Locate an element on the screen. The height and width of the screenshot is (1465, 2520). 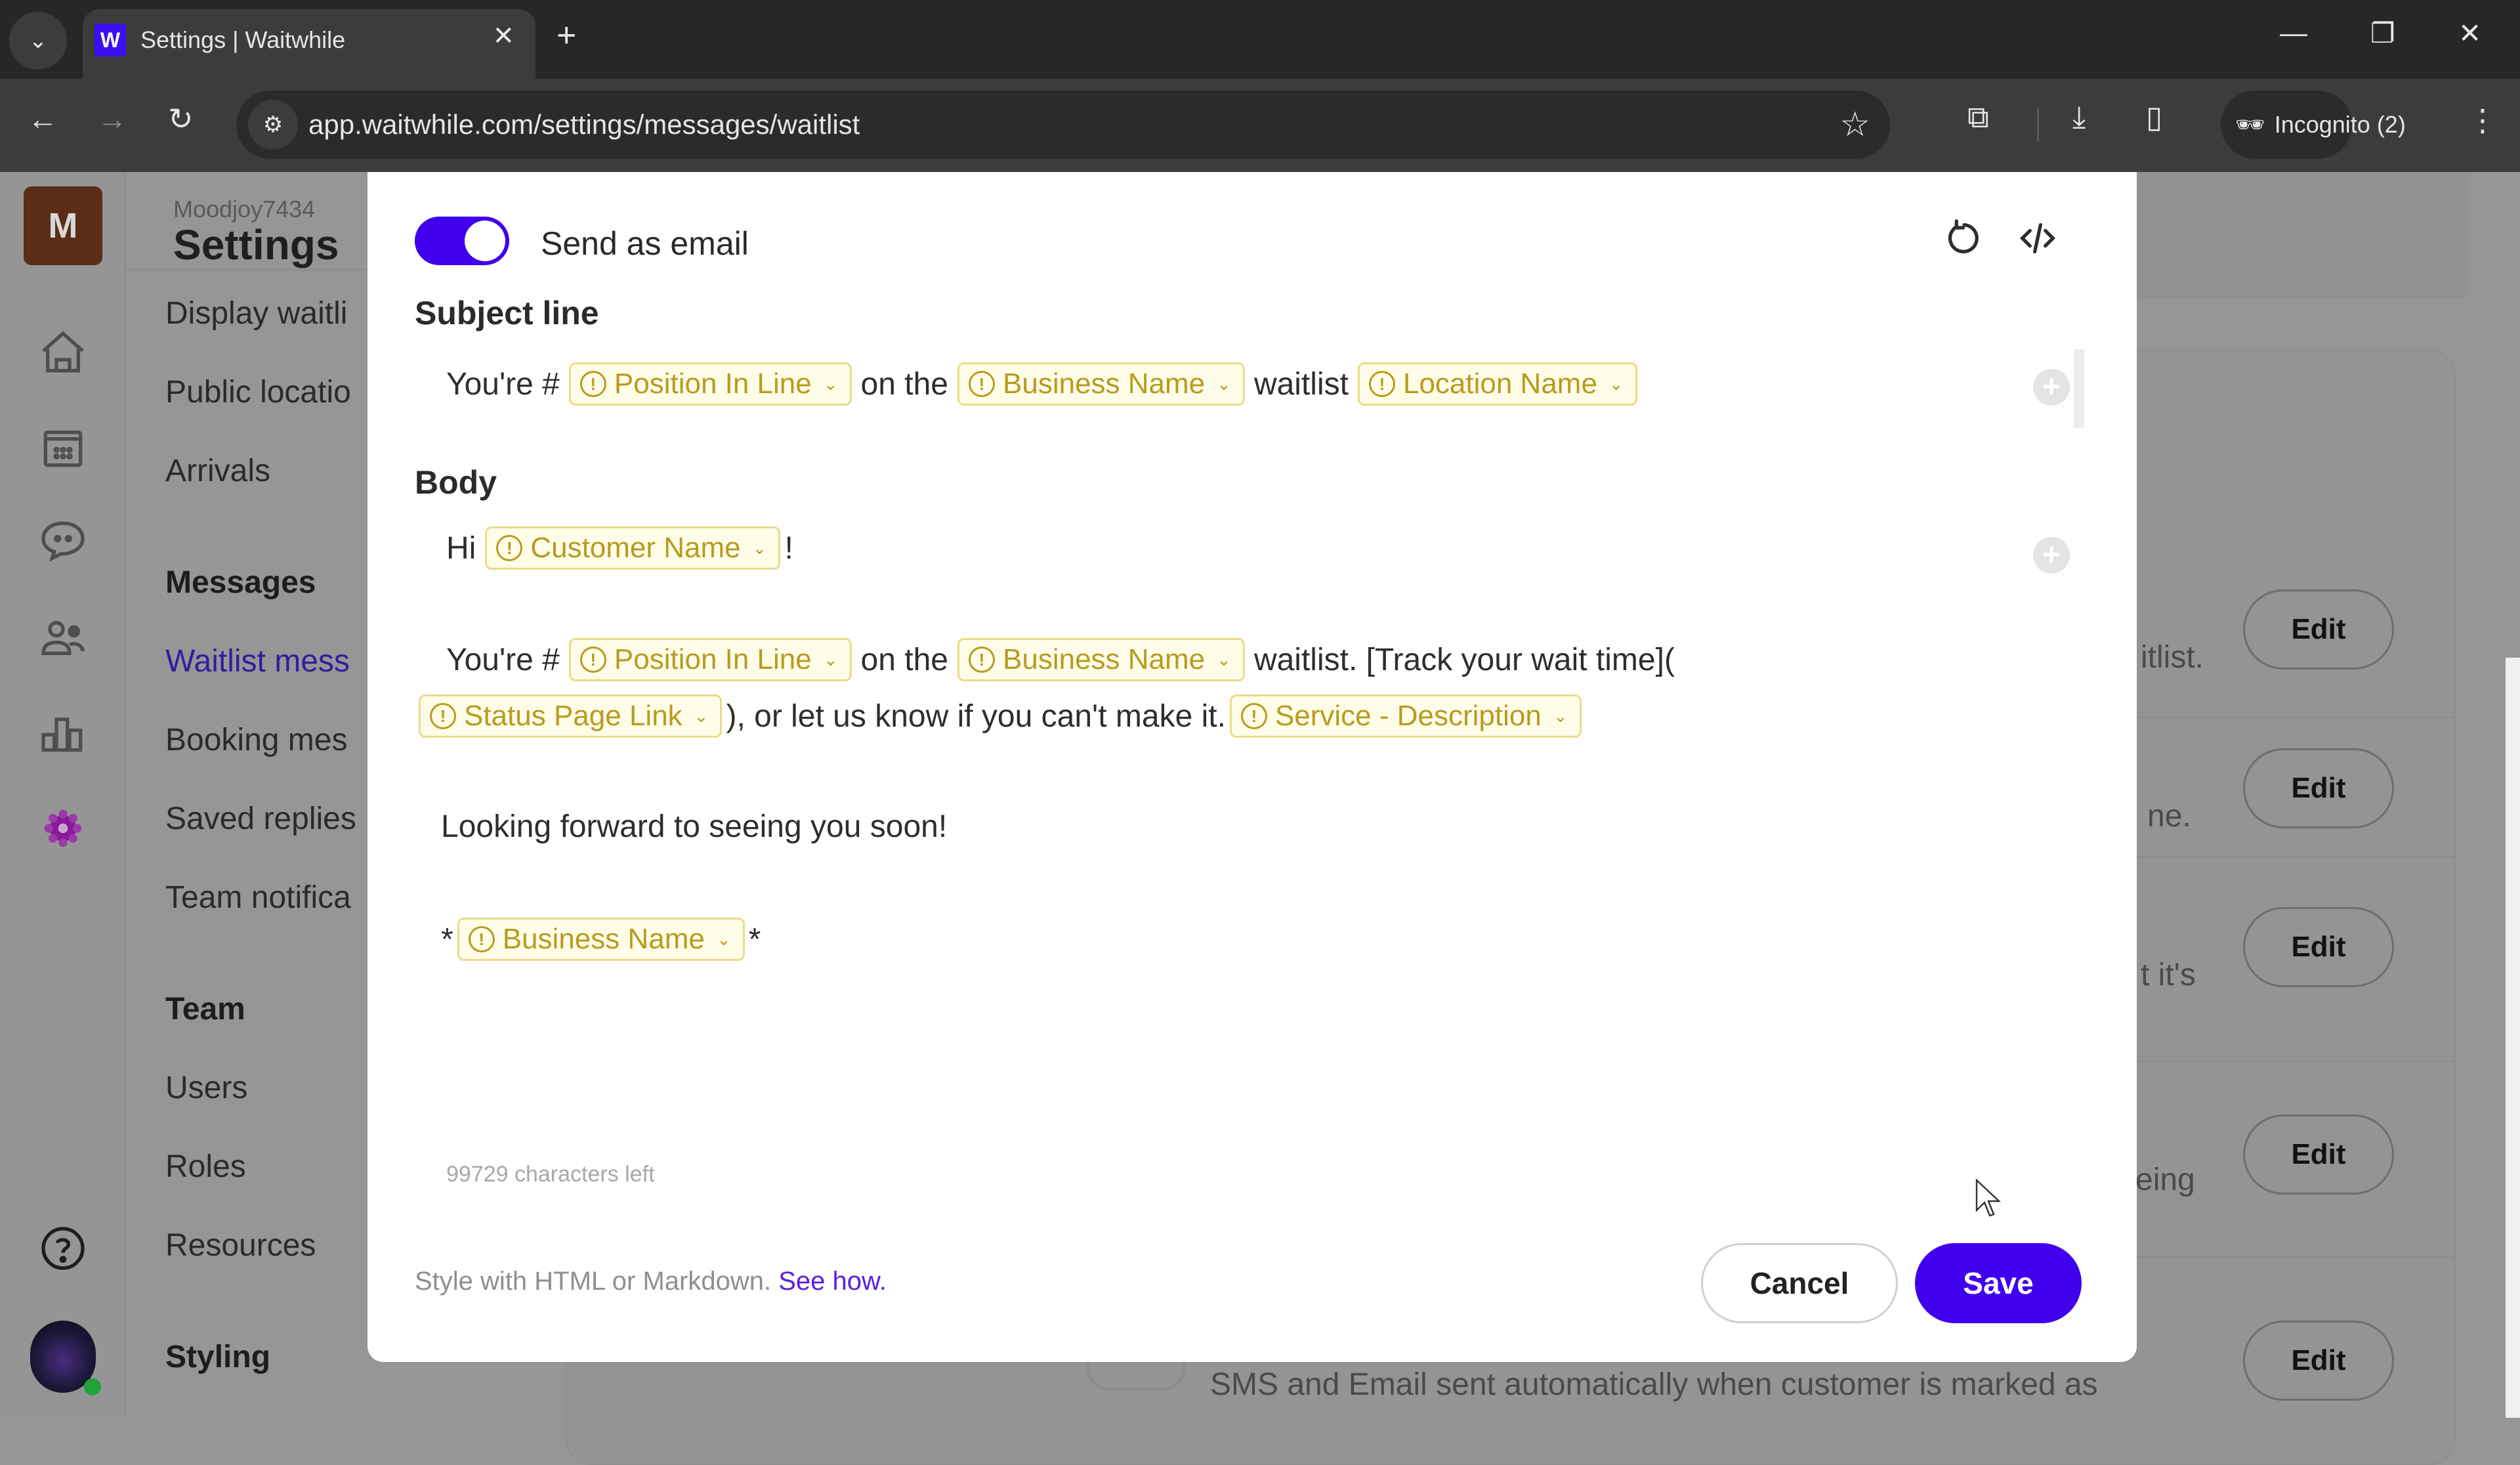
restore-icon: ❐ is located at coordinates (2382, 33).